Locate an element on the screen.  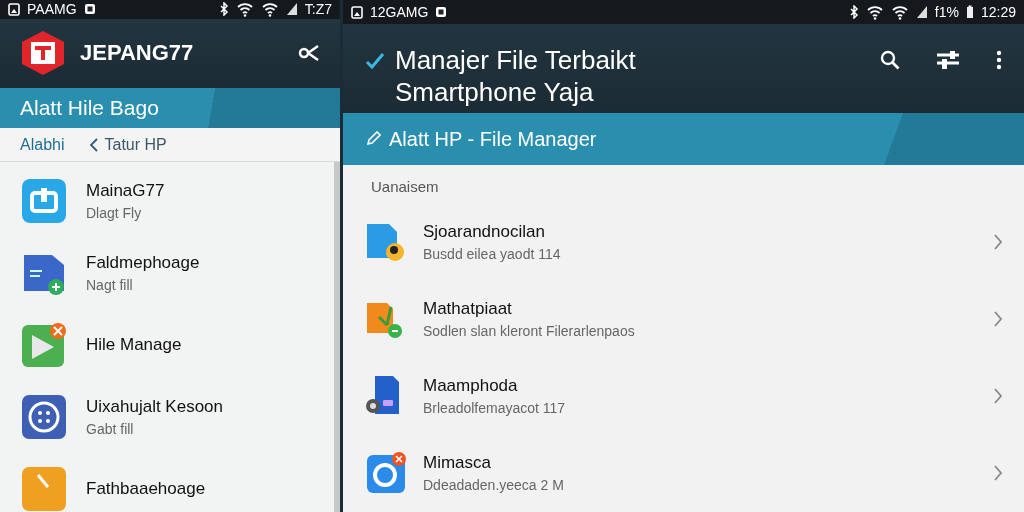
file-manager-item: Hile Manage is located at coordinates (178, 345).